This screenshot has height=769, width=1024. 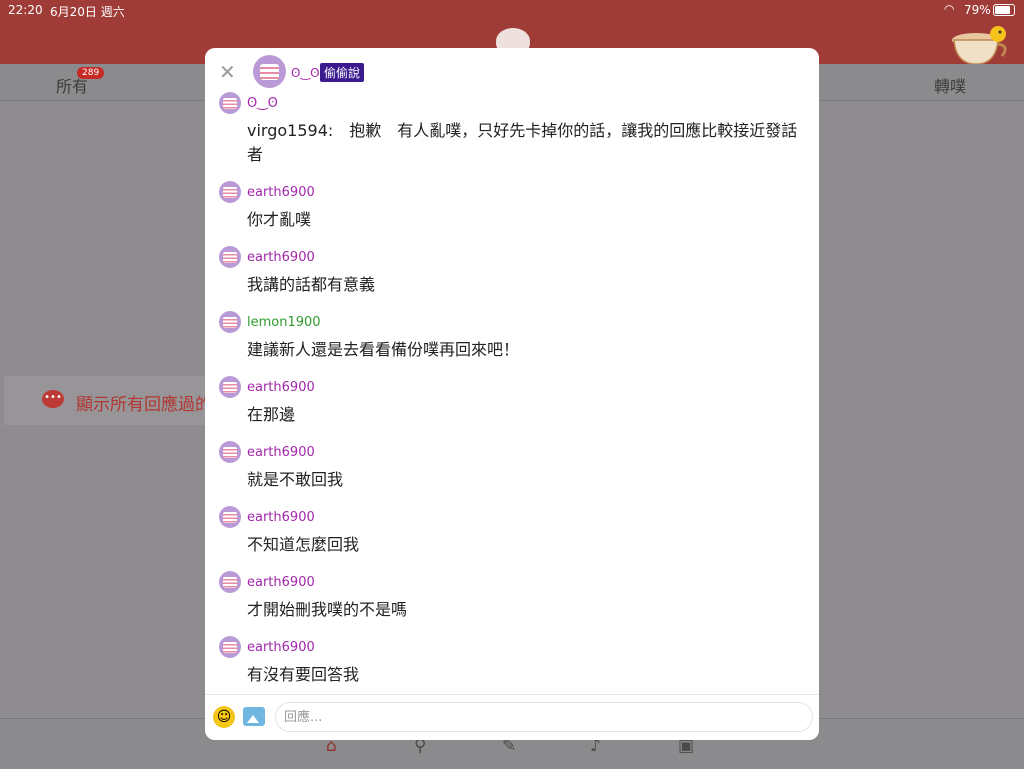 What do you see at coordinates (342, 72) in the screenshot?
I see `whisper-badge: 偷偷說` at bounding box center [342, 72].